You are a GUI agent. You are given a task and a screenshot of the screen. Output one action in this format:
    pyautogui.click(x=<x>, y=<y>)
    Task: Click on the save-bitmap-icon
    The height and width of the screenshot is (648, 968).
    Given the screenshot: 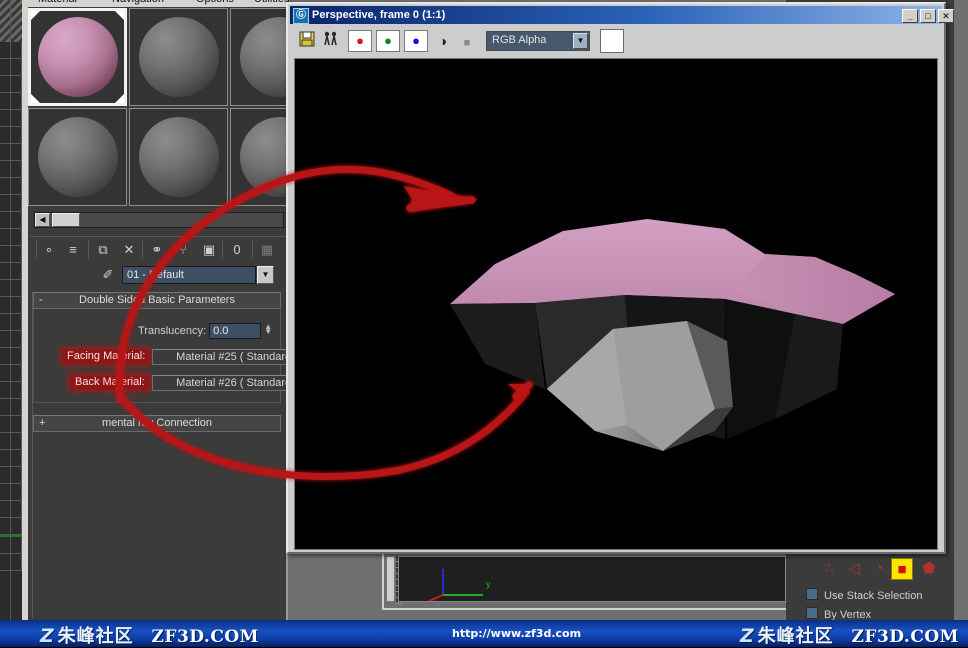 What is the action you would take?
    pyautogui.click(x=307, y=41)
    